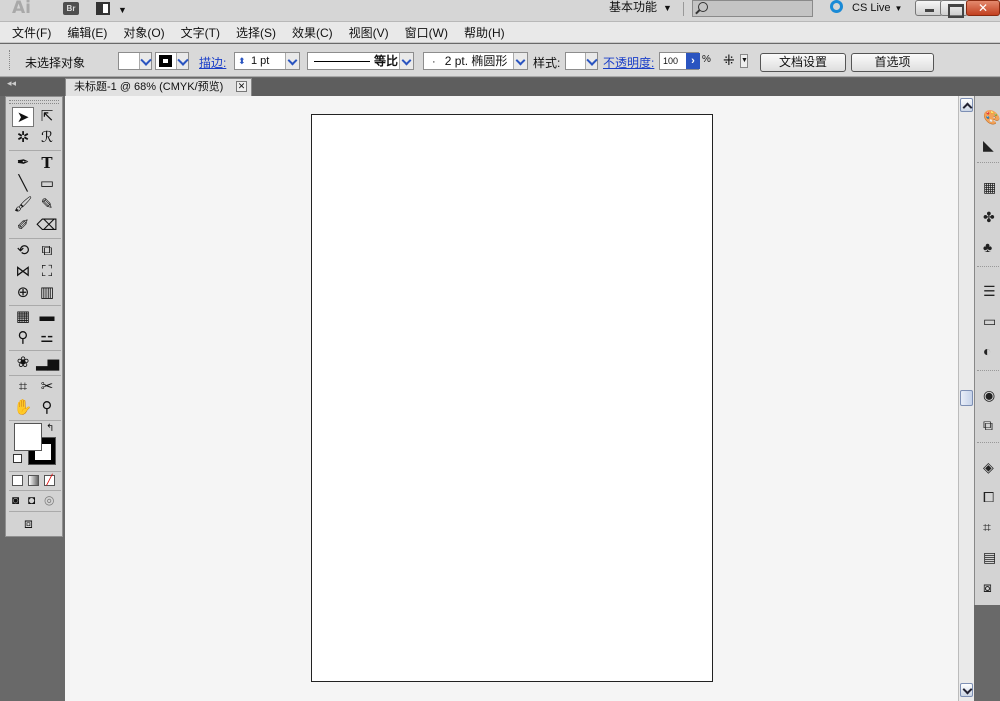 The height and width of the screenshot is (701, 1000). I want to click on menu-effect: 效果(C), so click(312, 32).